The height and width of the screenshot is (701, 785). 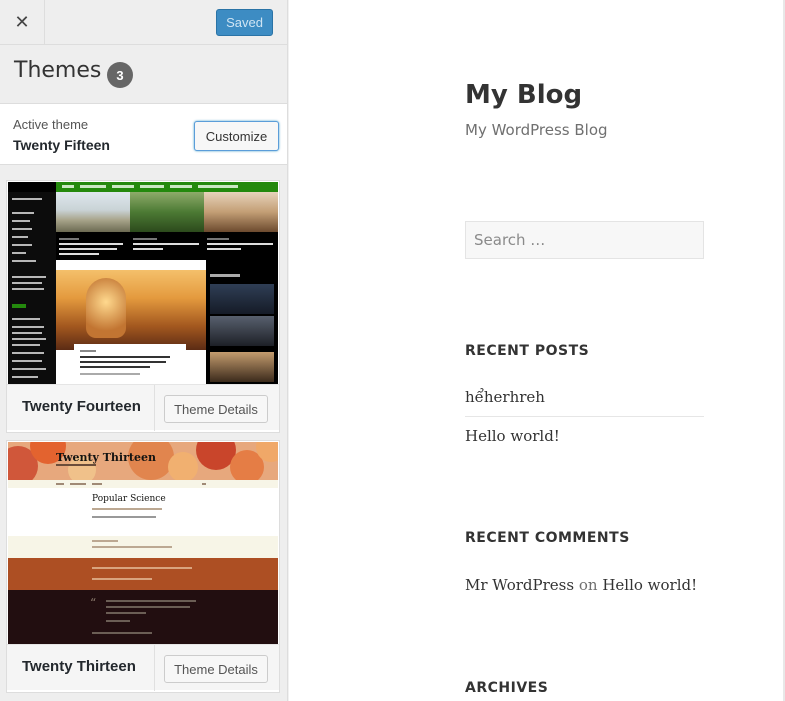 What do you see at coordinates (131, 322) in the screenshot?
I see `thumb-featured-post` at bounding box center [131, 322].